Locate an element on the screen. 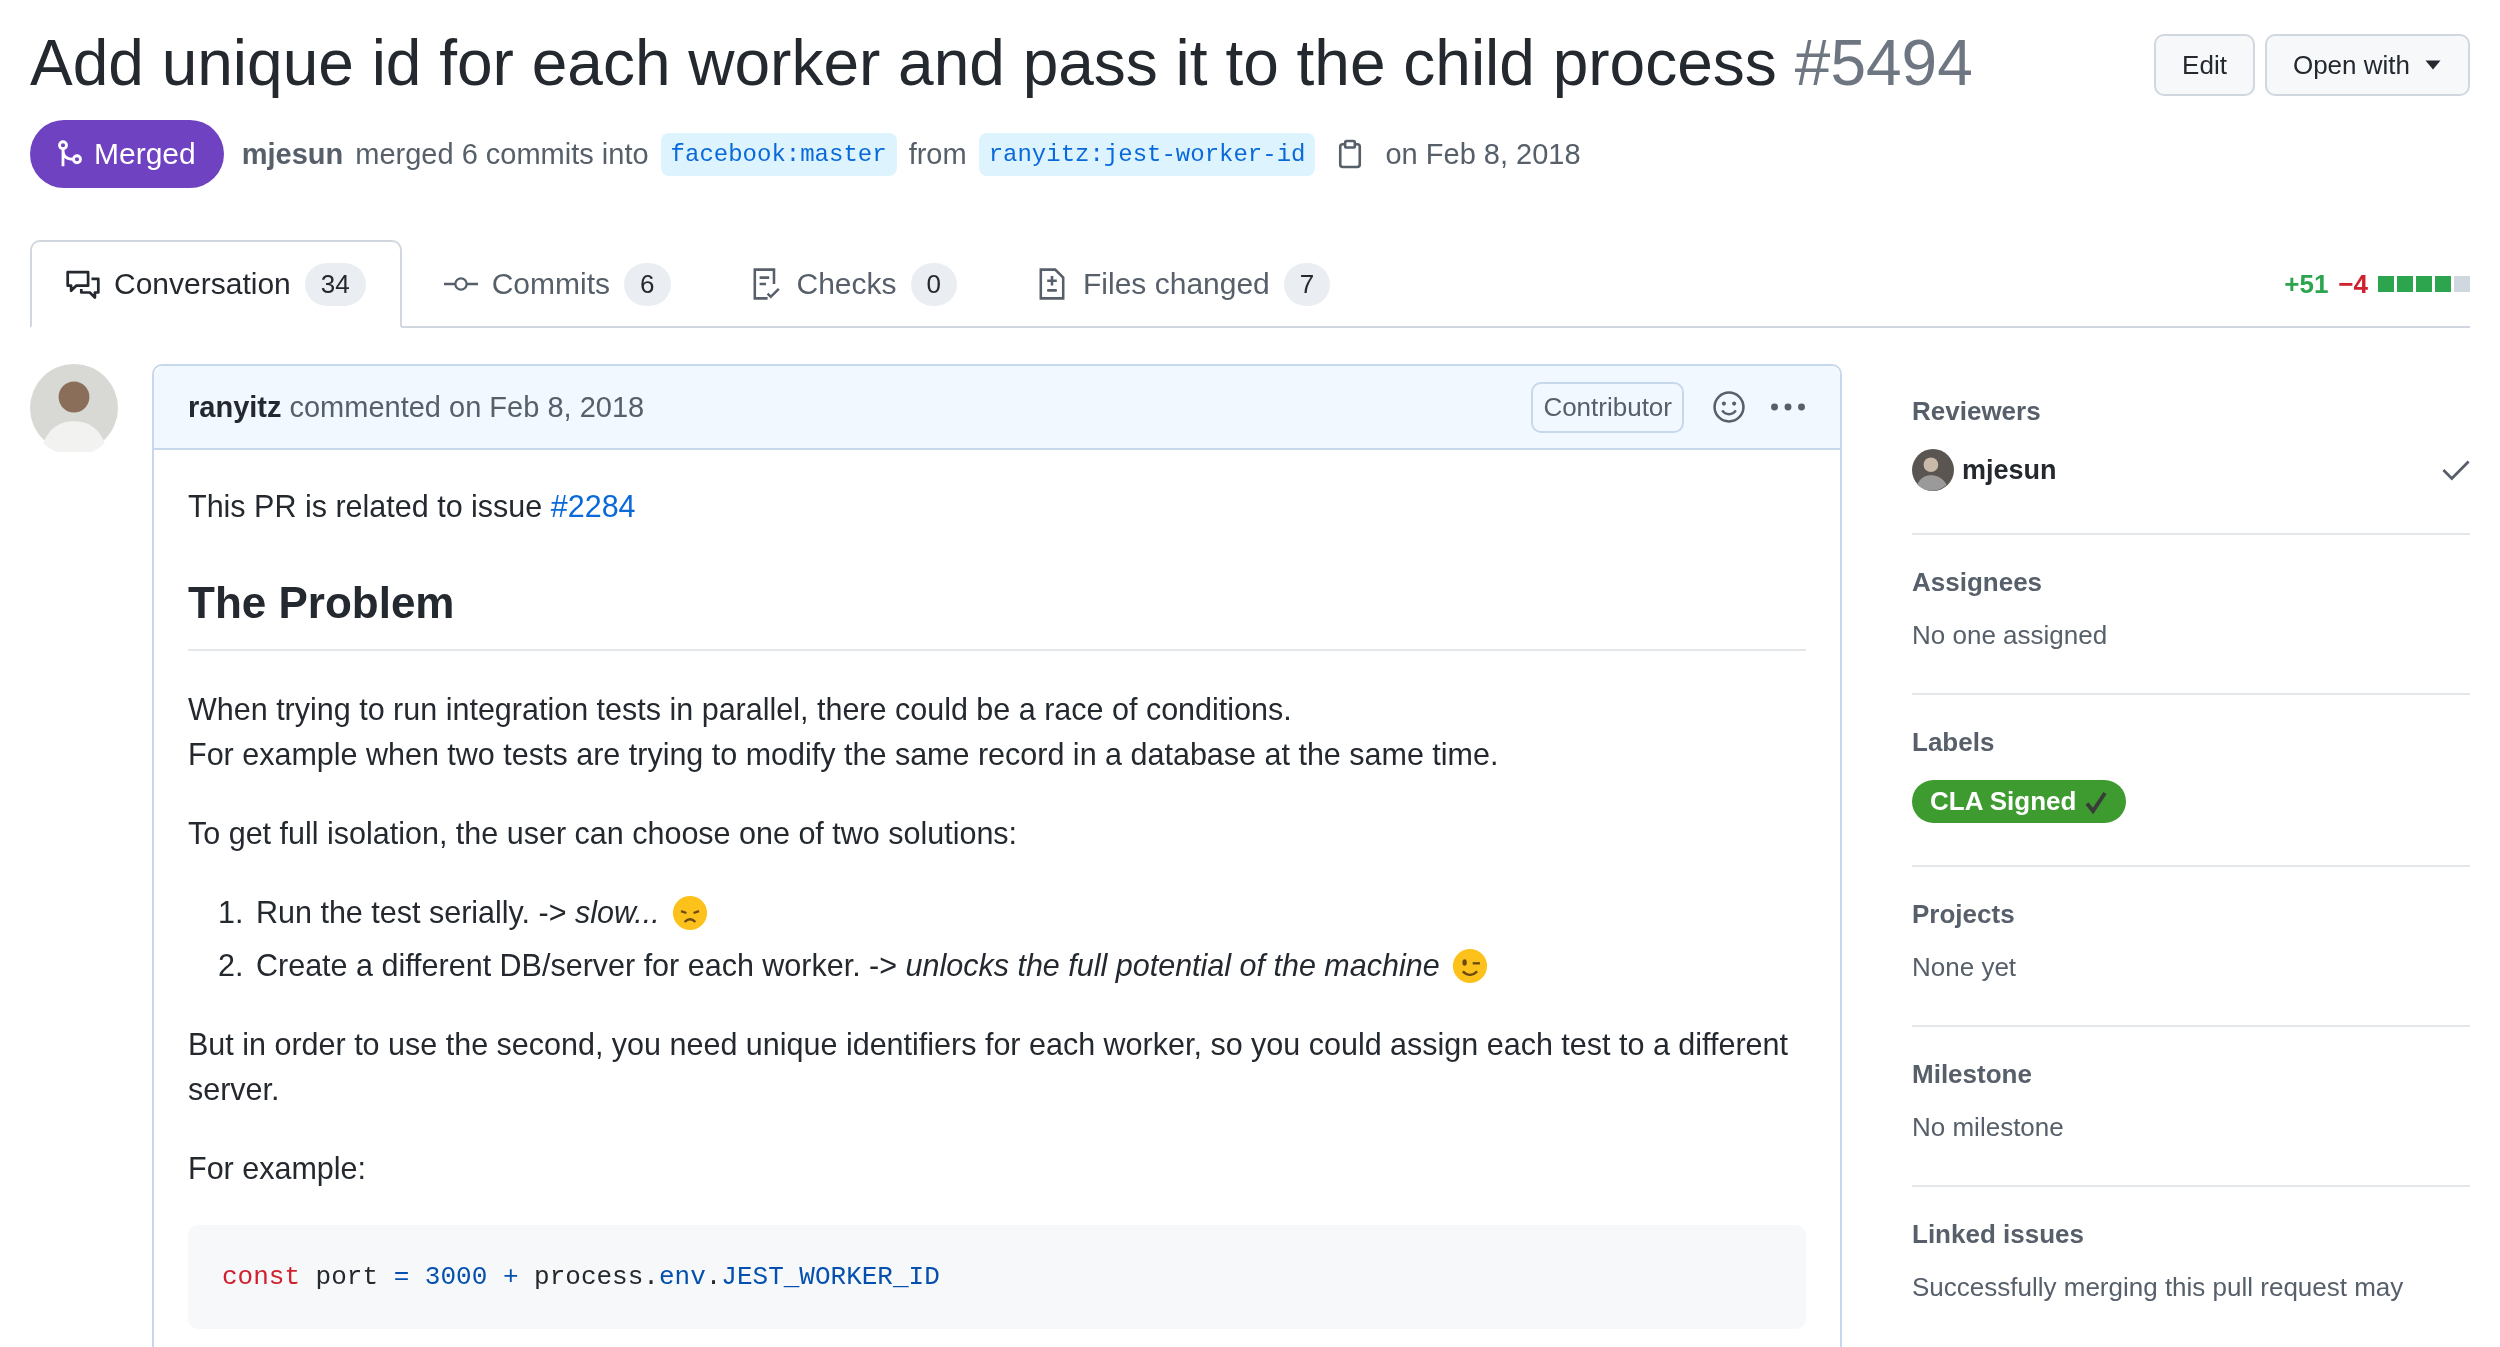 This screenshot has width=2500, height=1347. tab-label: Commits is located at coordinates (551, 284).